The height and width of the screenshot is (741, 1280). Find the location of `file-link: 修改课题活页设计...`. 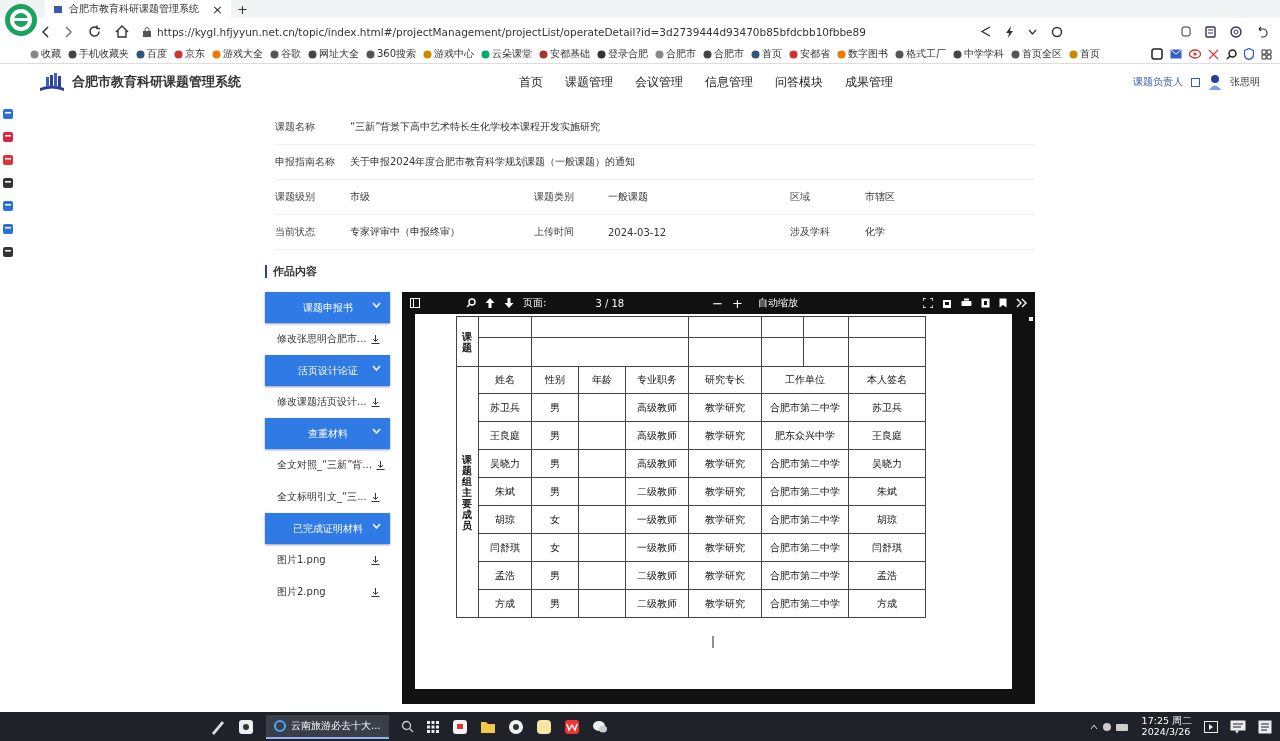

file-link: 修改课题活页设计... is located at coordinates (322, 402).